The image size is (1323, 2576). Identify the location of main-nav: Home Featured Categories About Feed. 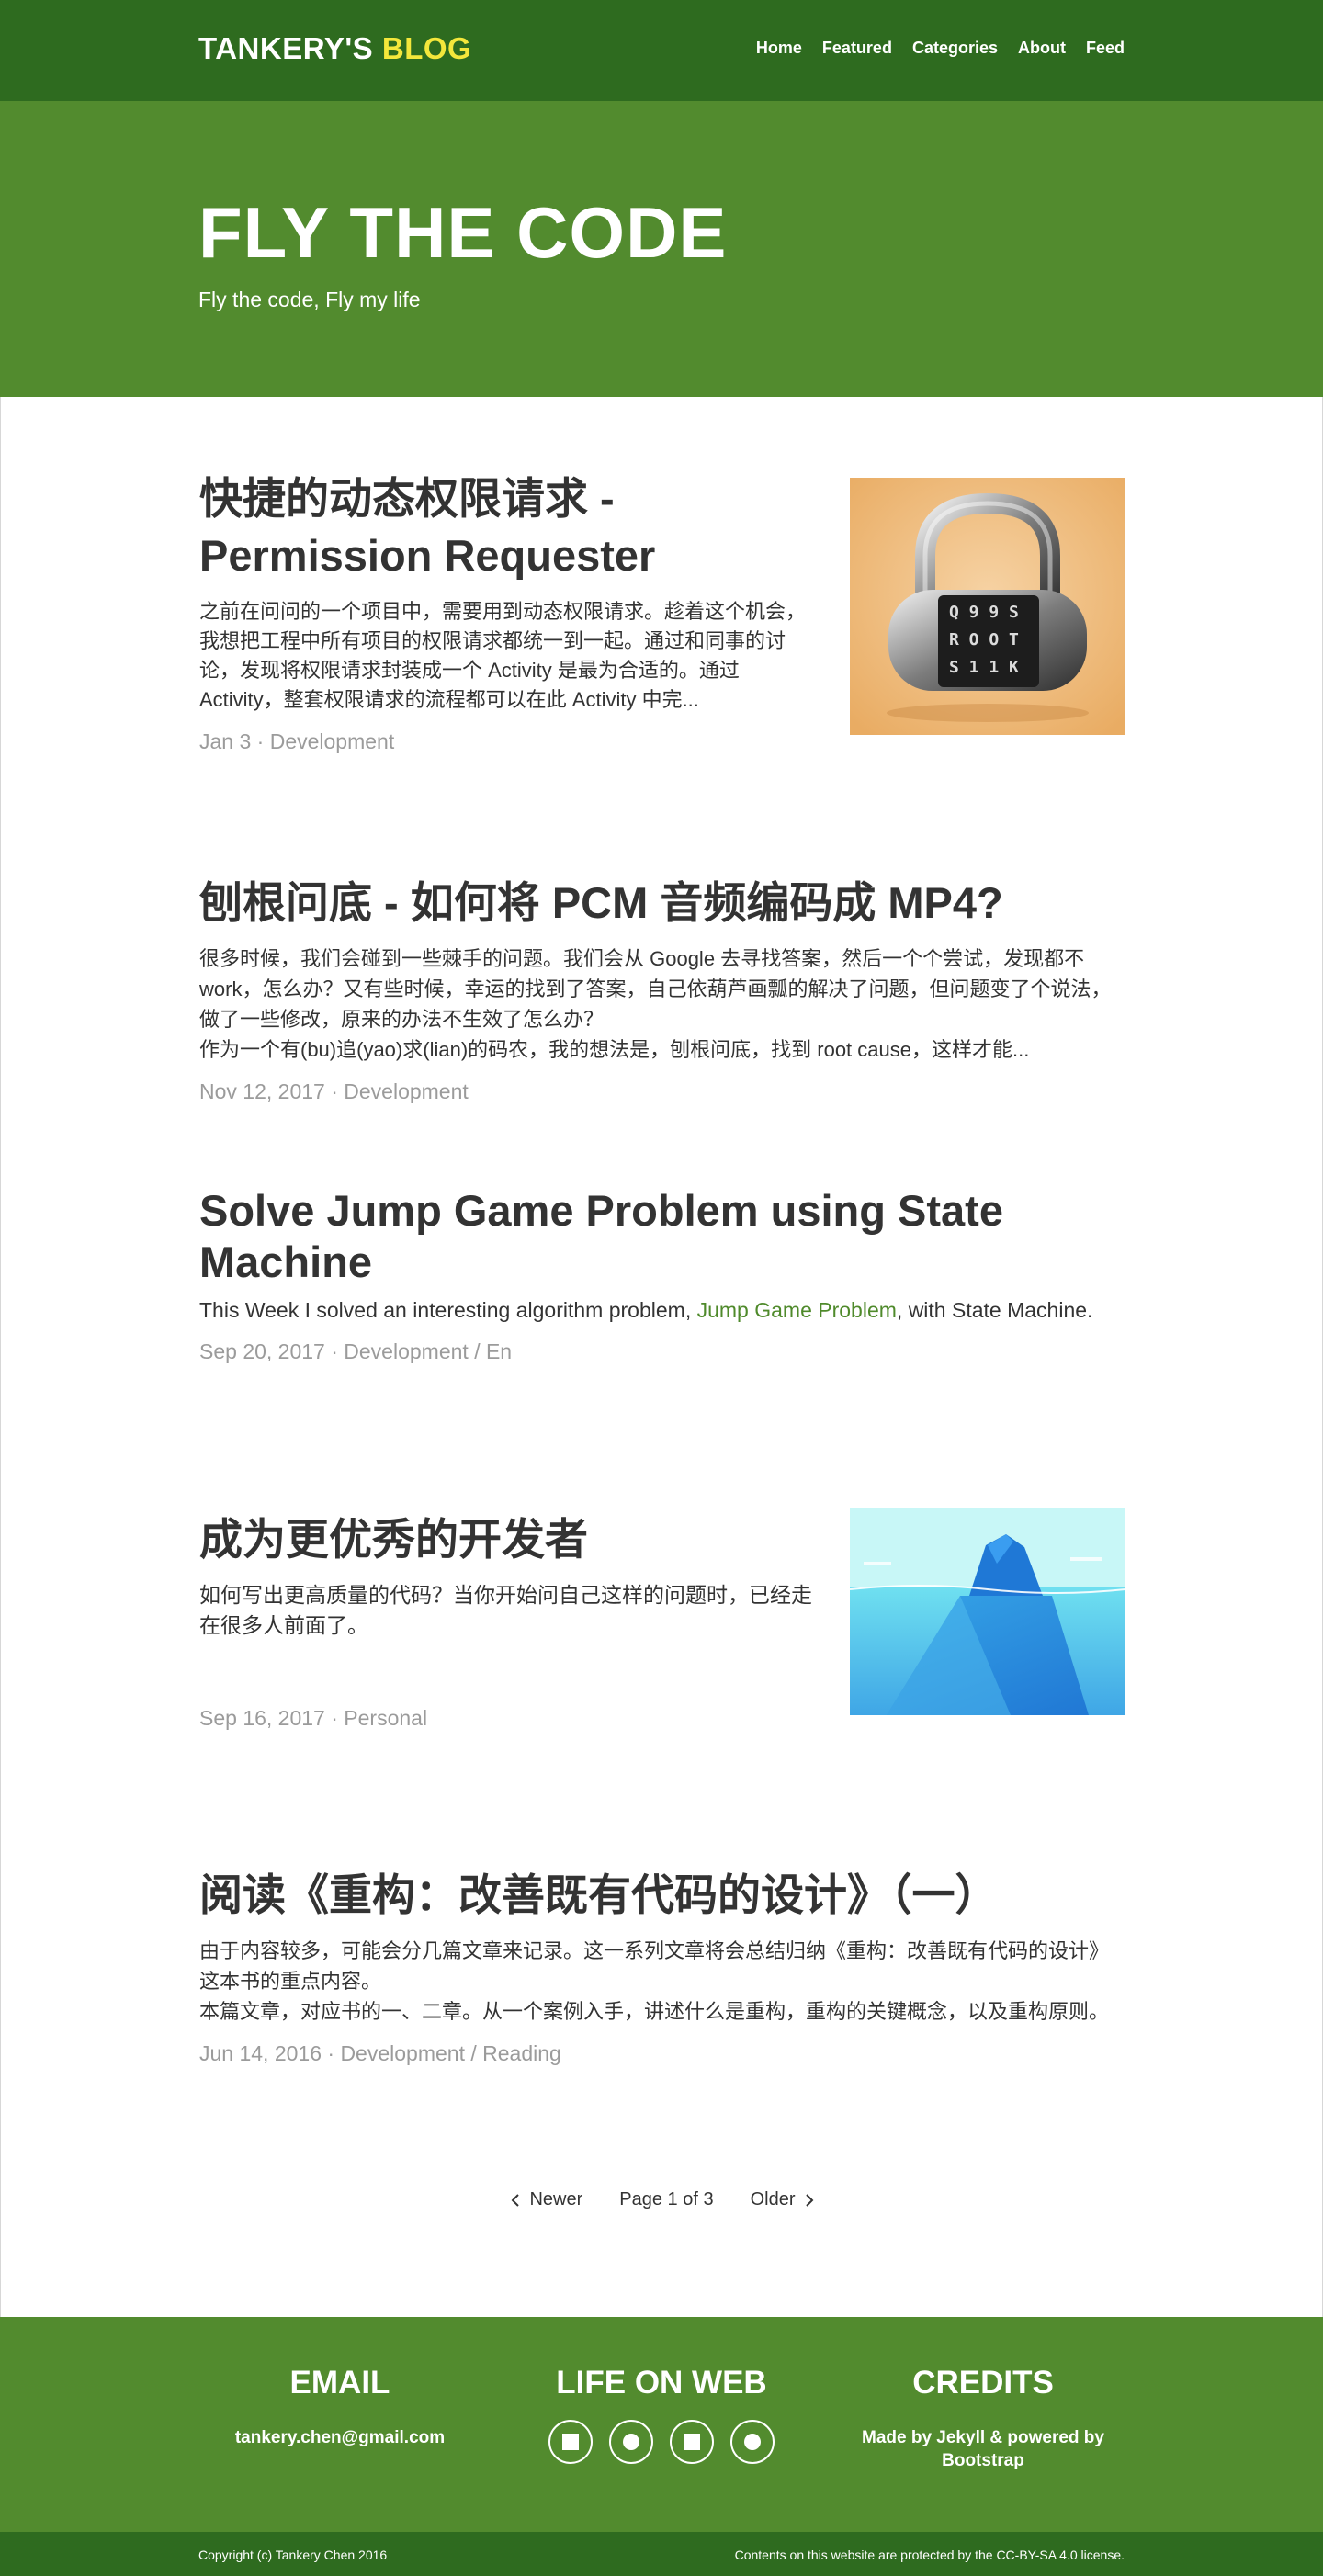
(940, 48).